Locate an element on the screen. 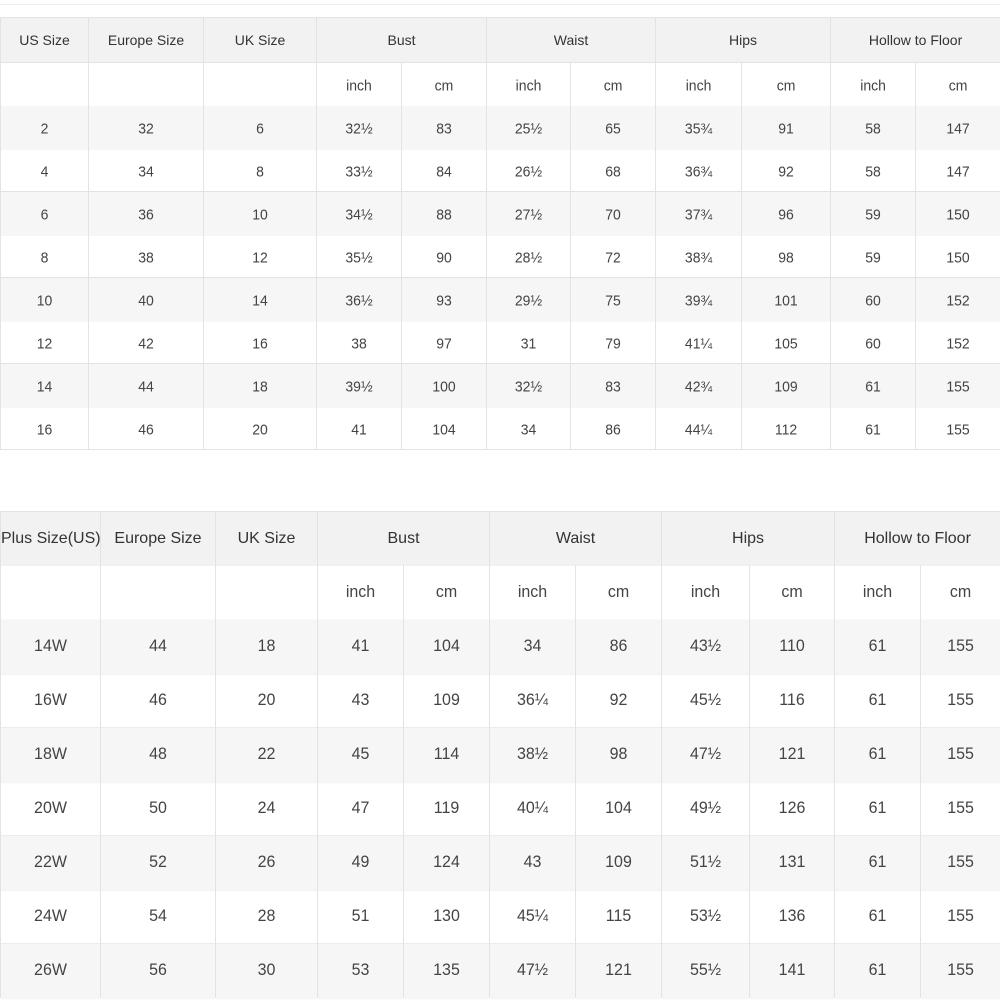 This screenshot has width=1000, height=1000. column-header: Hollow to Floor is located at coordinates (917, 538).